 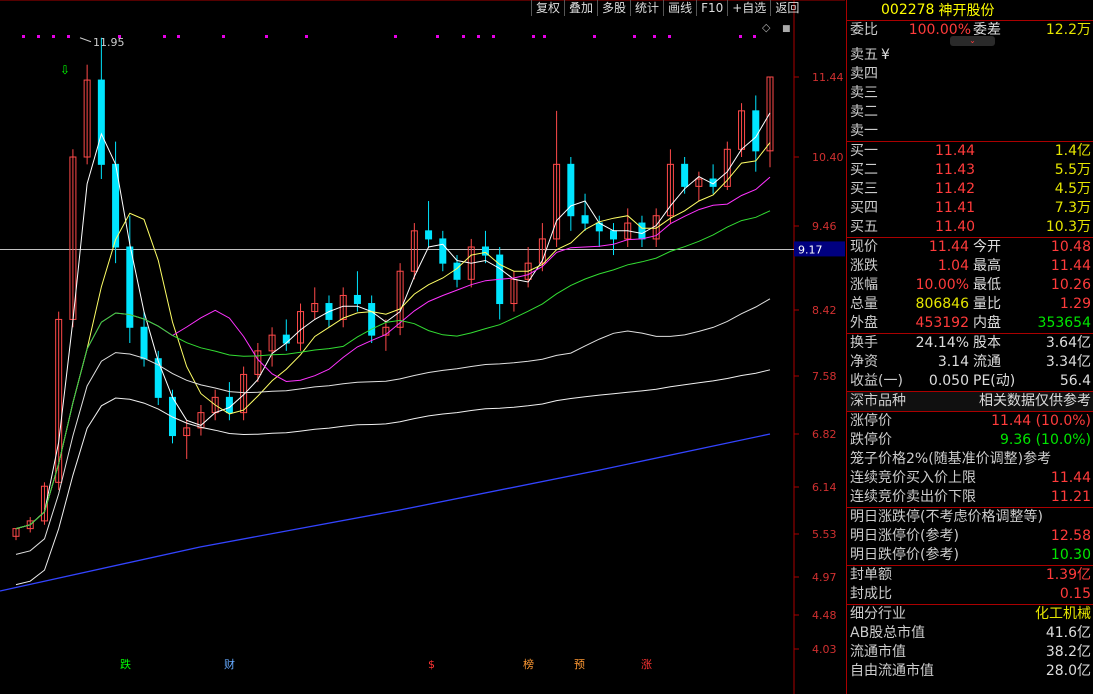 I want to click on seal-row: 封单额 1.39亿, so click(x=970, y=575).